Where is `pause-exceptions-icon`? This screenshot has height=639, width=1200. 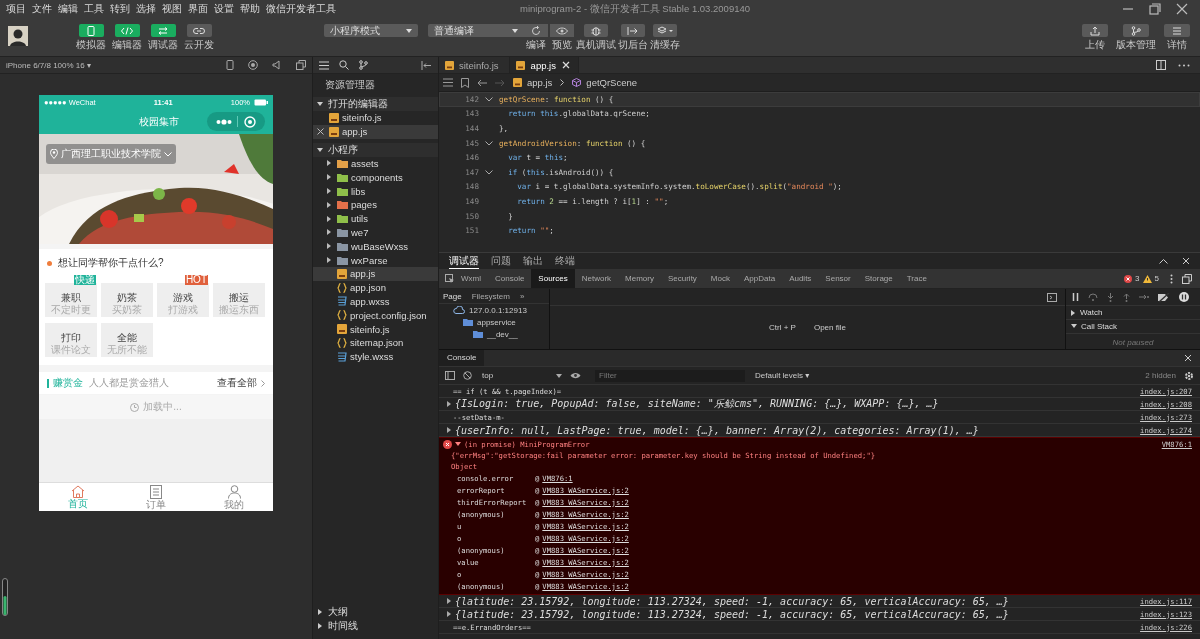 pause-exceptions-icon is located at coordinates (1184, 297).